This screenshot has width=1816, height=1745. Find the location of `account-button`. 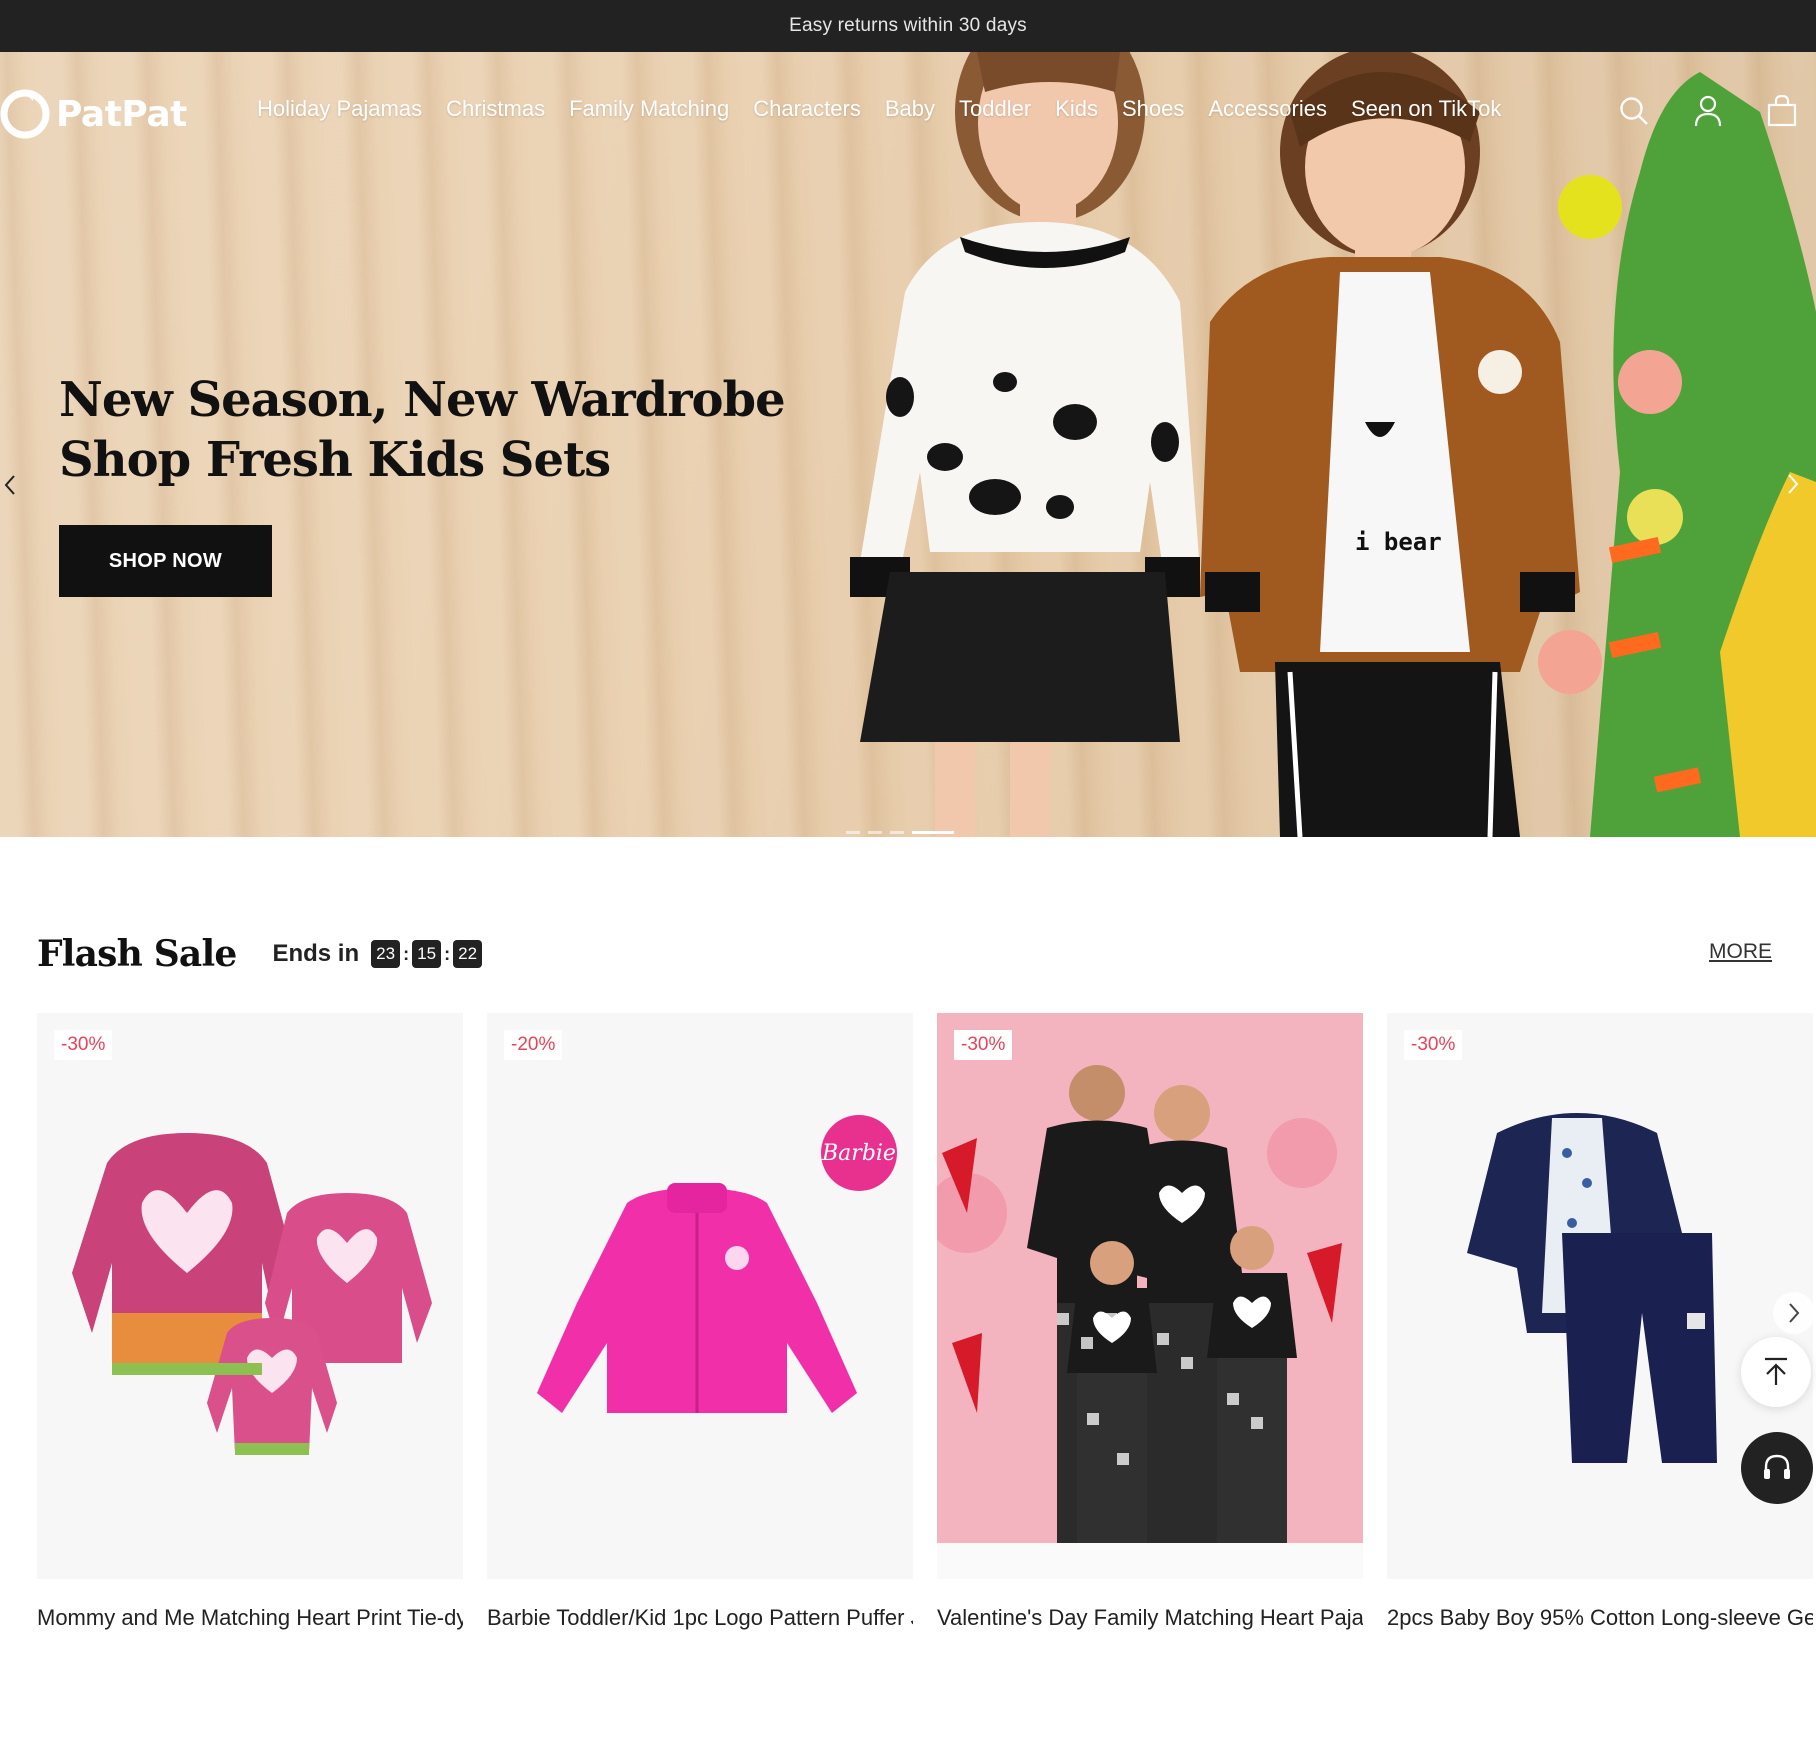

account-button is located at coordinates (1708, 111).